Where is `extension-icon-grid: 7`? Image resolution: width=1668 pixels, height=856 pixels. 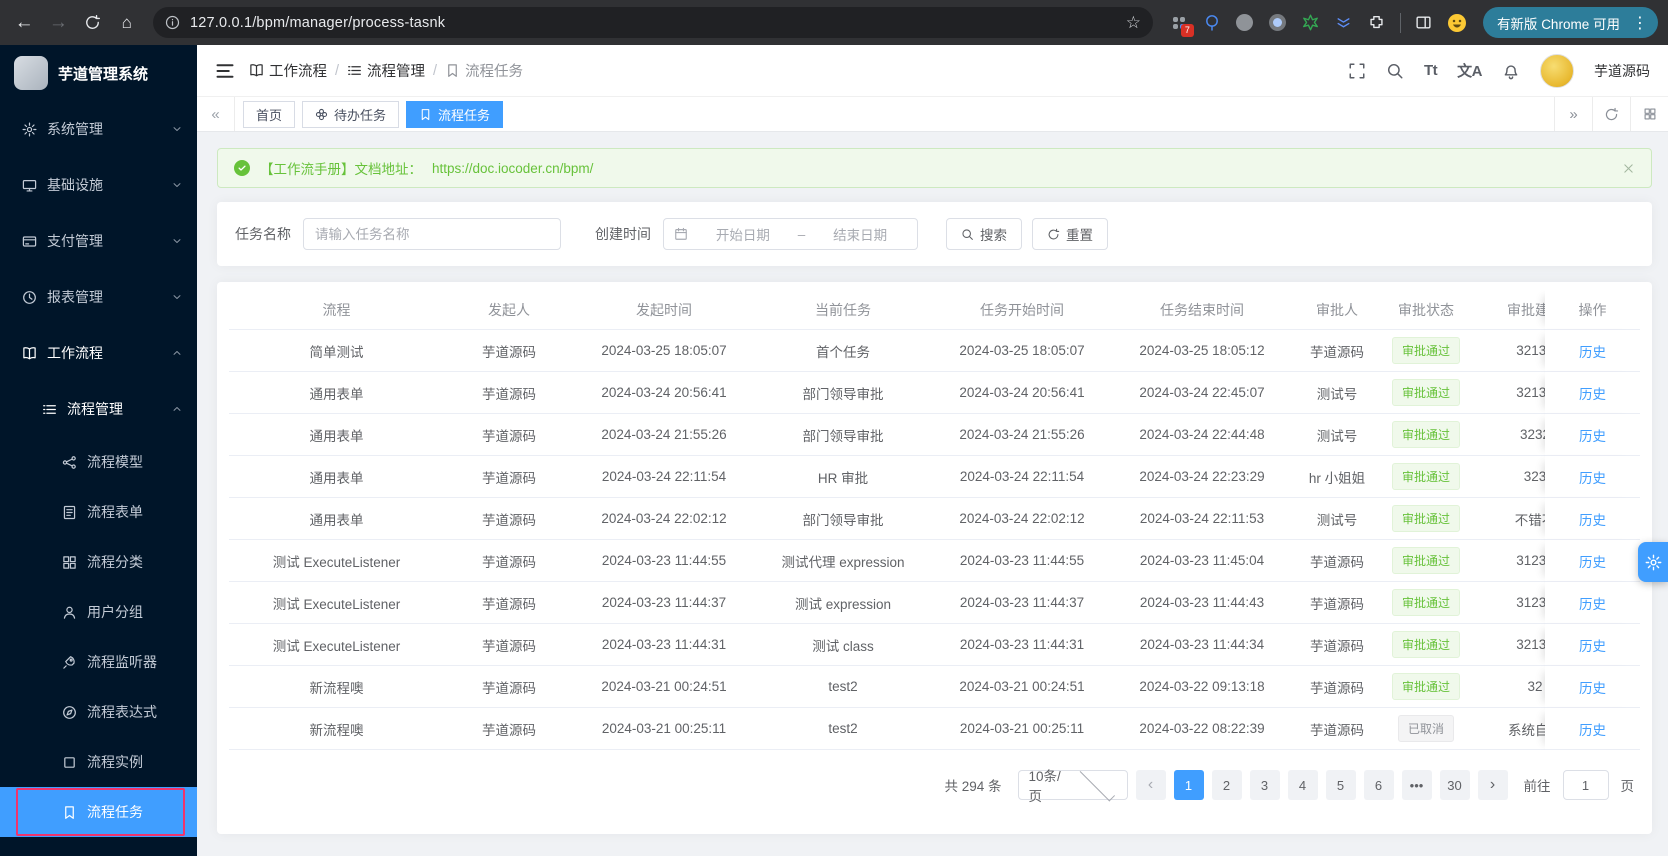 extension-icon-grid: 7 is located at coordinates (1181, 25).